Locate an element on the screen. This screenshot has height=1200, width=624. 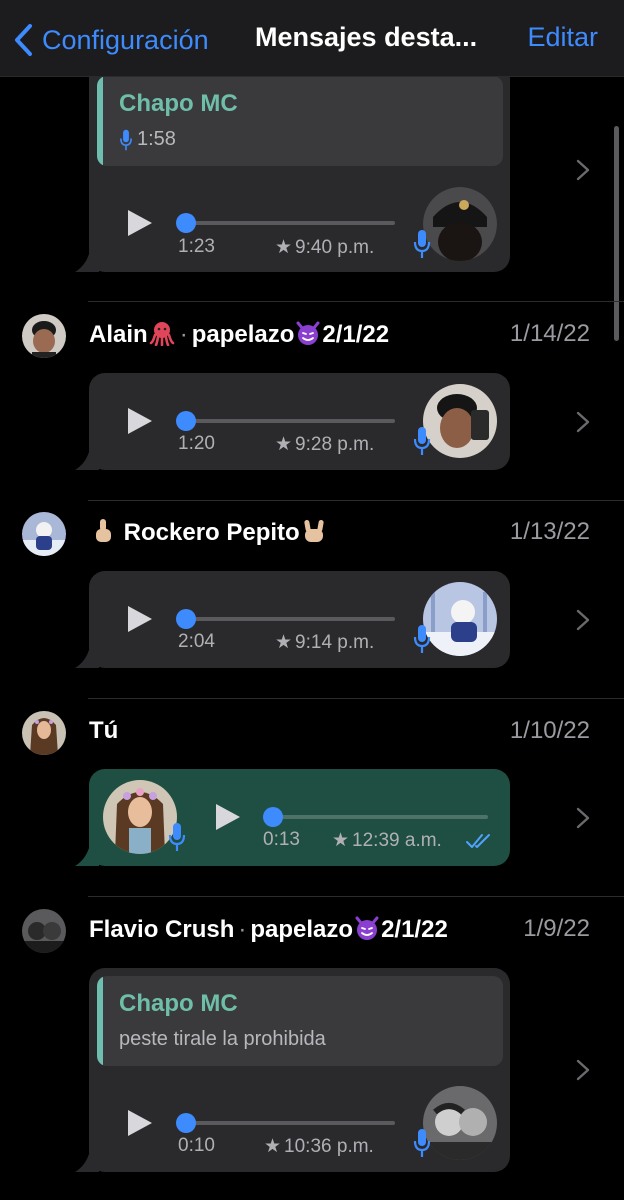
finger-icon is located at coordinates (103, 531).